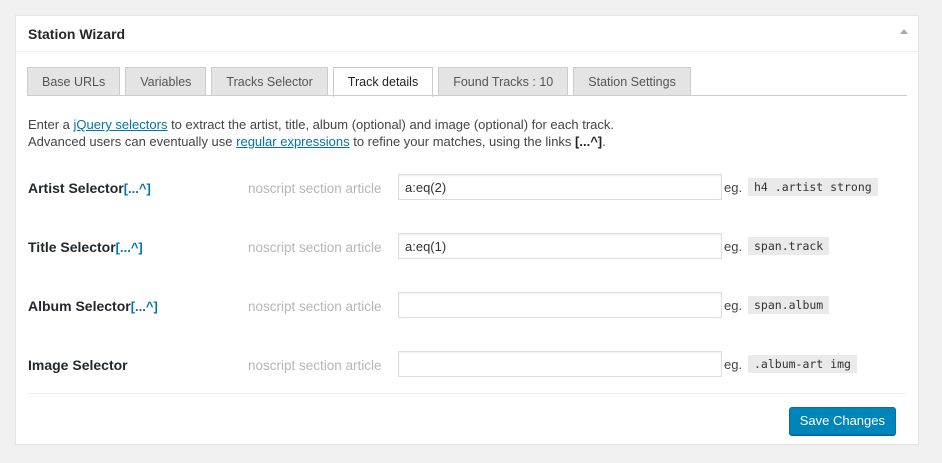 Image resolution: width=942 pixels, height=463 pixels. What do you see at coordinates (79, 306) in the screenshot?
I see `field-label-text: Album Selector` at bounding box center [79, 306].